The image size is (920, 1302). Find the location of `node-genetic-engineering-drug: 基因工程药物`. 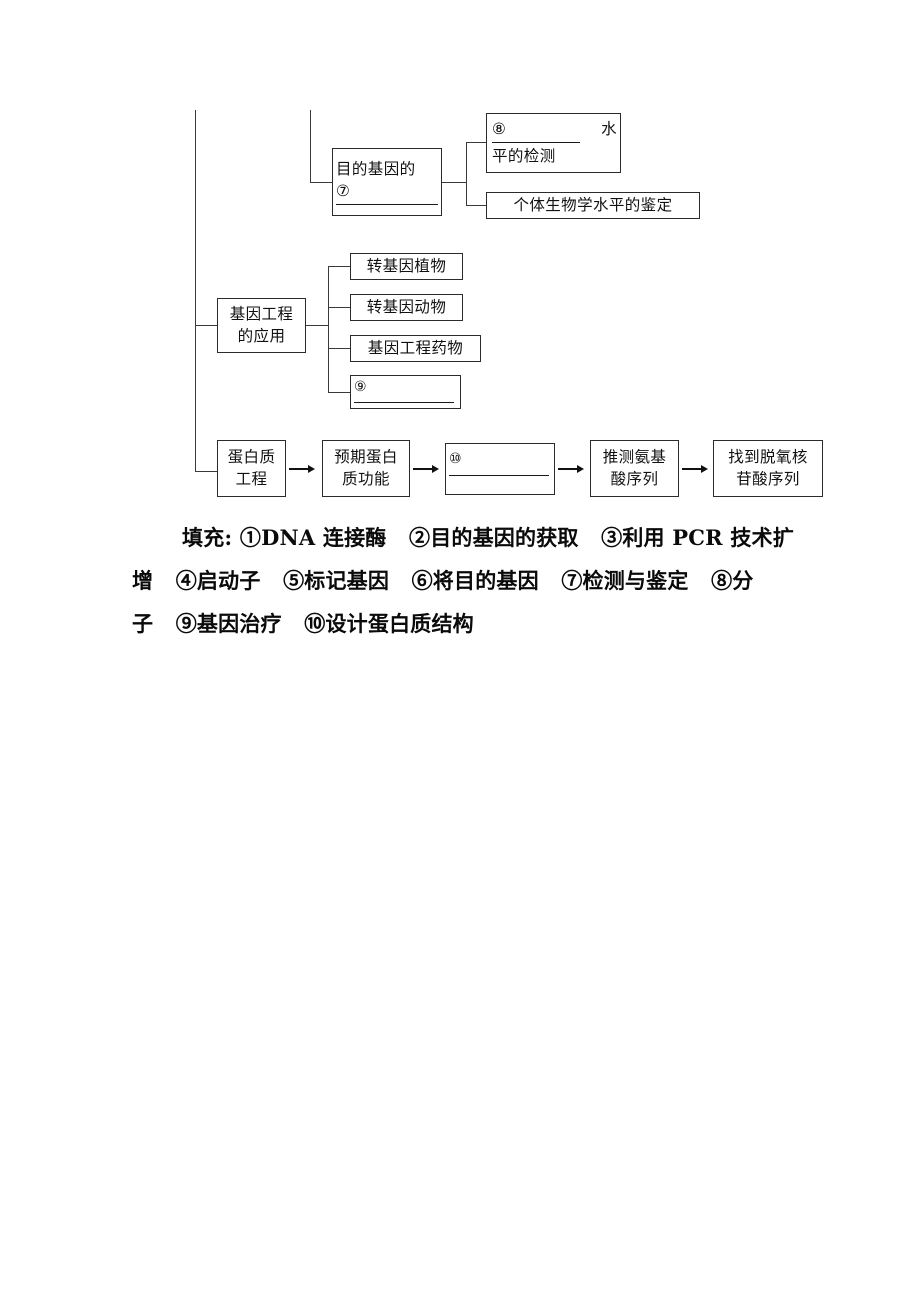

node-genetic-engineering-drug: 基因工程药物 is located at coordinates (415, 348).